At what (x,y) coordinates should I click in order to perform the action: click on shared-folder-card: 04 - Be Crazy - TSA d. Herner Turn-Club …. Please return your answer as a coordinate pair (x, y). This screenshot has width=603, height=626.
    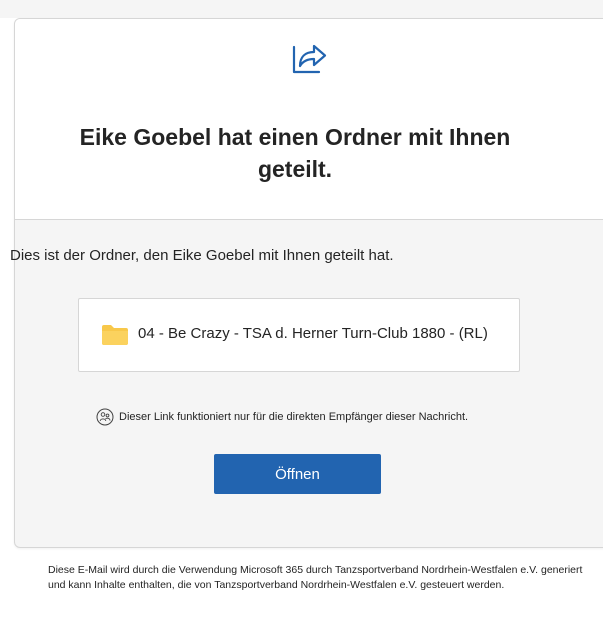
    Looking at the image, I should click on (299, 335).